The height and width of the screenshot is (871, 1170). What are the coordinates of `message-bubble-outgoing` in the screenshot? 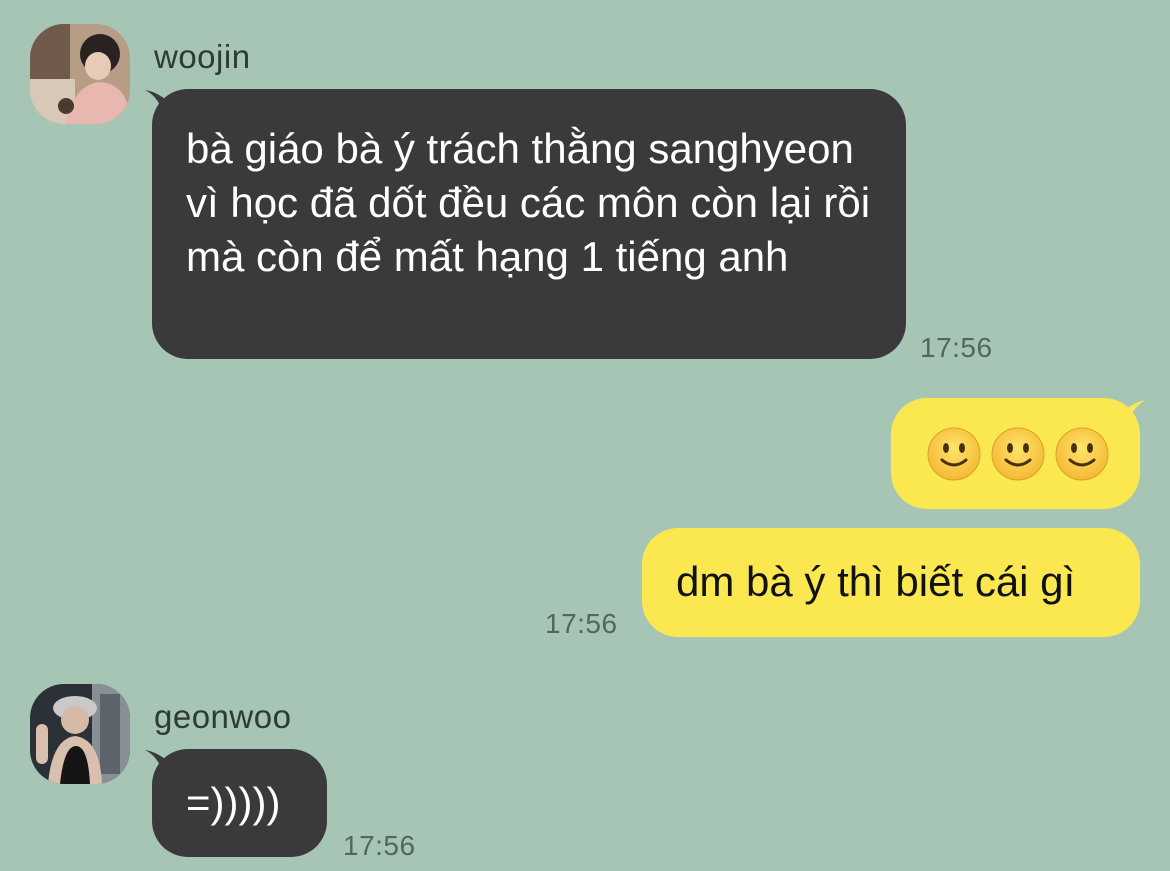 It's located at (1015, 453).